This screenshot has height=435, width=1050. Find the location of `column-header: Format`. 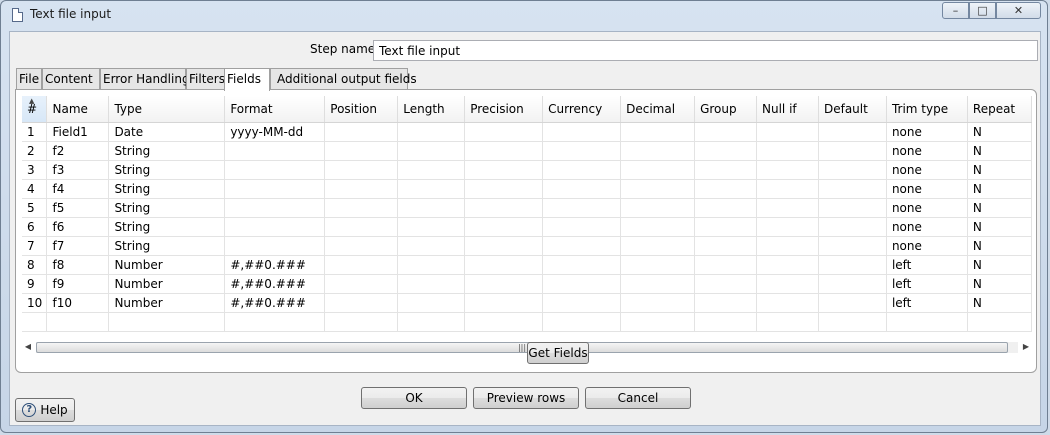

column-header: Format is located at coordinates (275, 109).